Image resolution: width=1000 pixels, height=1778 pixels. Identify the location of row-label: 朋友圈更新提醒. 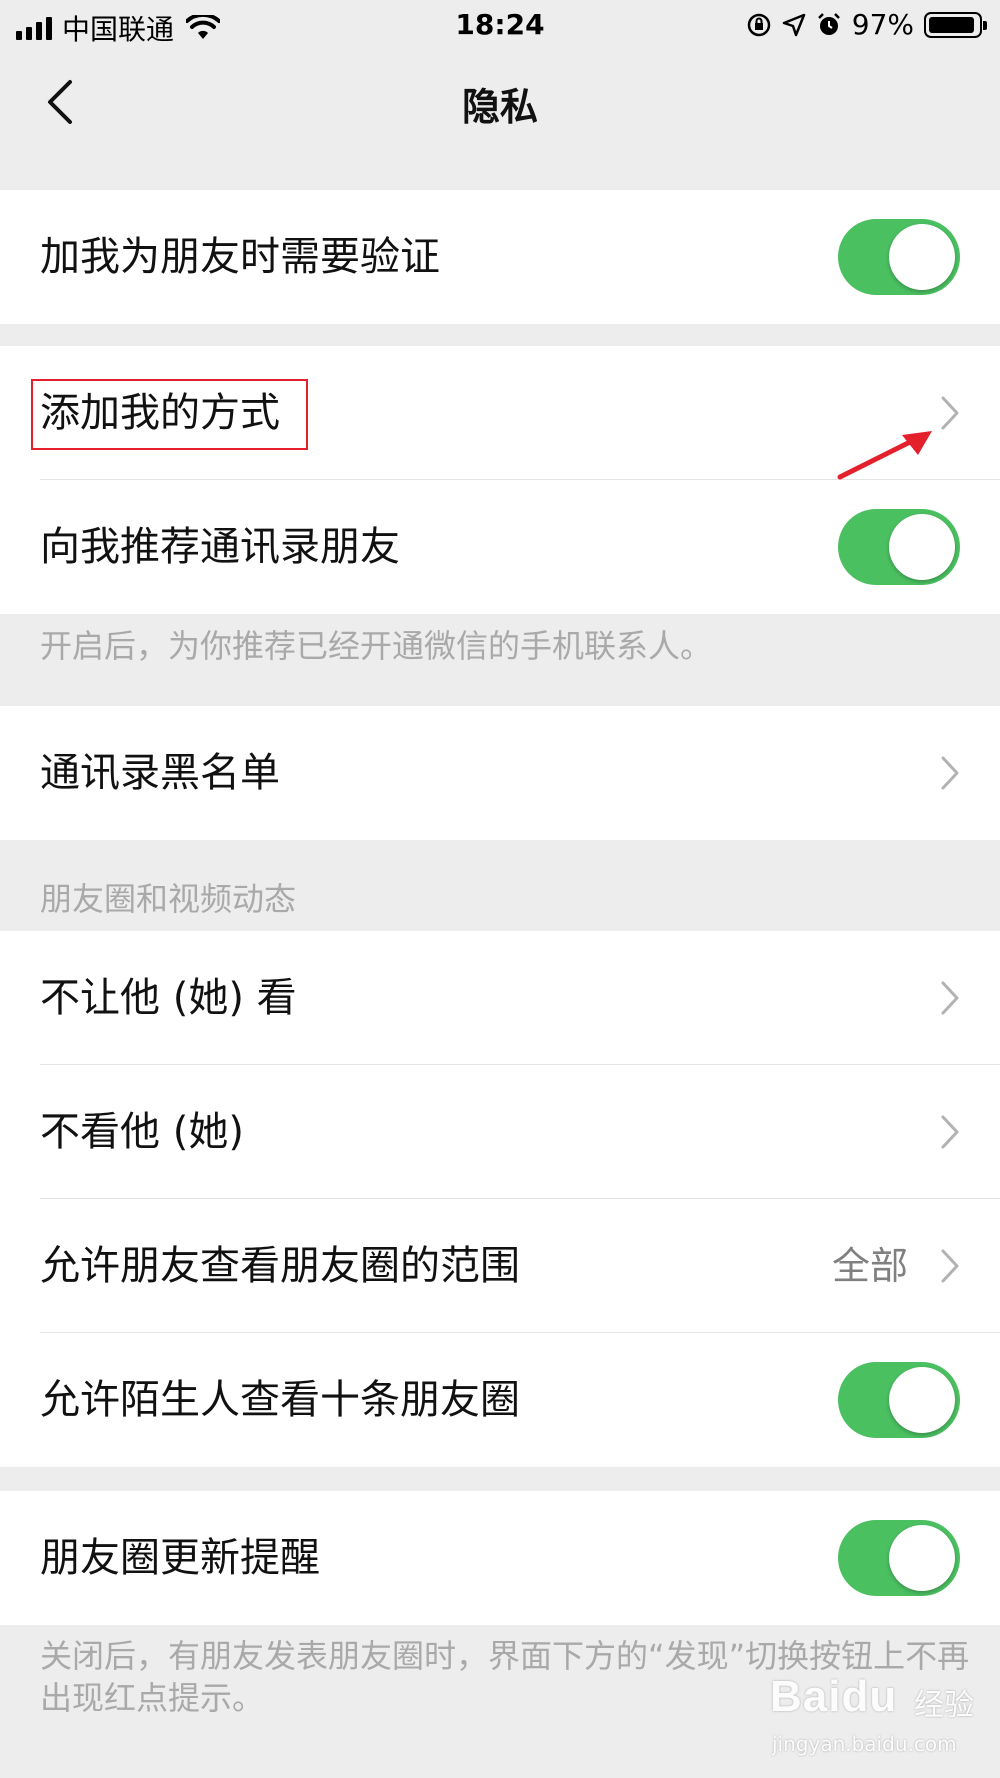
(180, 1558).